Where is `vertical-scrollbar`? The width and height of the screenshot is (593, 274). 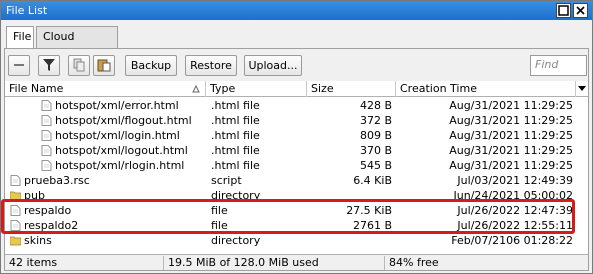 vertical-scrollbar is located at coordinates (582, 183).